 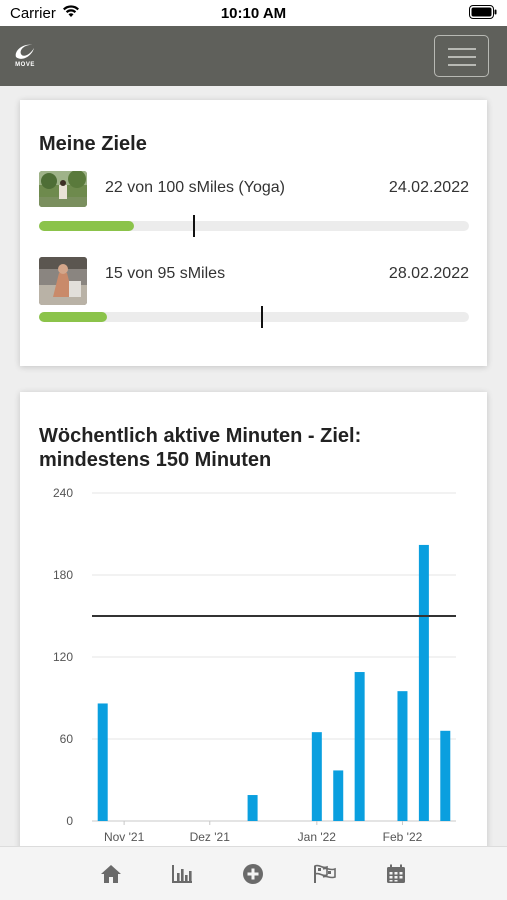 What do you see at coordinates (317, 837) in the screenshot?
I see `x-tick-label: Jan '22` at bounding box center [317, 837].